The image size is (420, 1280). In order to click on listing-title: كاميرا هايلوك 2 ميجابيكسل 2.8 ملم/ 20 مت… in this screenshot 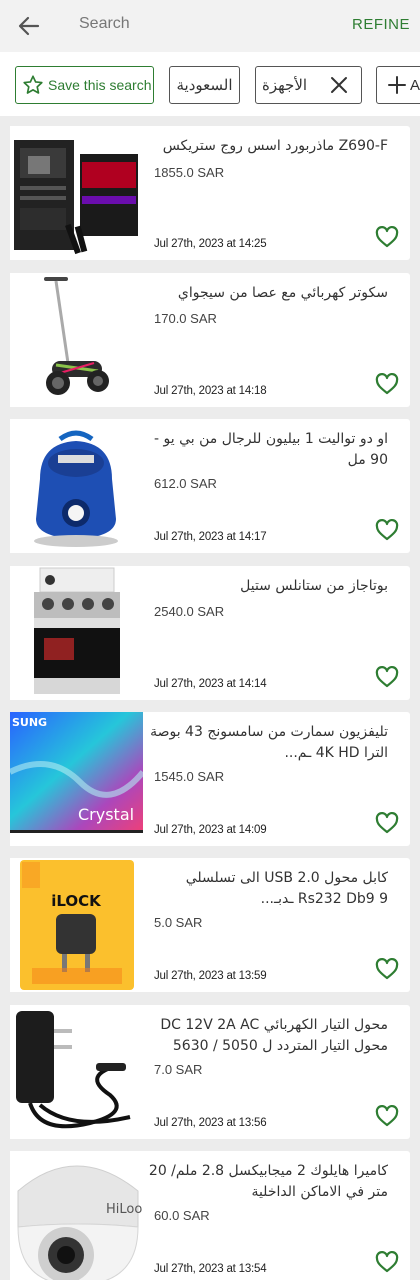, I will do `click(268, 1181)`.